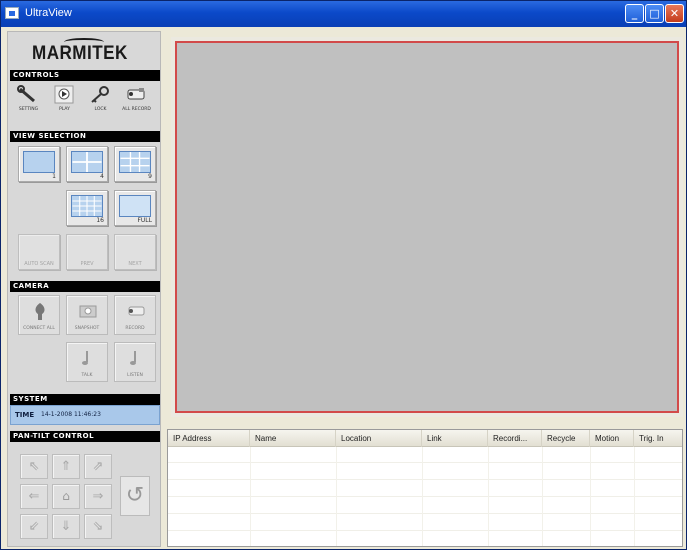  I want to click on listen-icon, so click(133, 358).